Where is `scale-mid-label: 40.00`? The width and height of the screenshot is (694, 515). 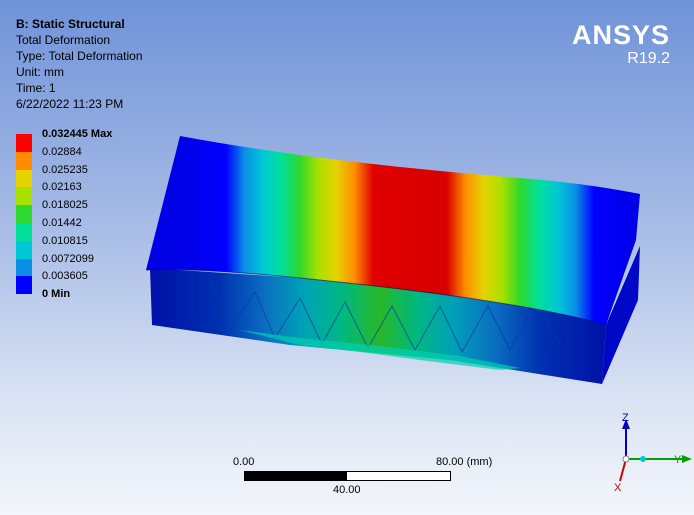
scale-mid-label: 40.00 is located at coordinates (347, 490).